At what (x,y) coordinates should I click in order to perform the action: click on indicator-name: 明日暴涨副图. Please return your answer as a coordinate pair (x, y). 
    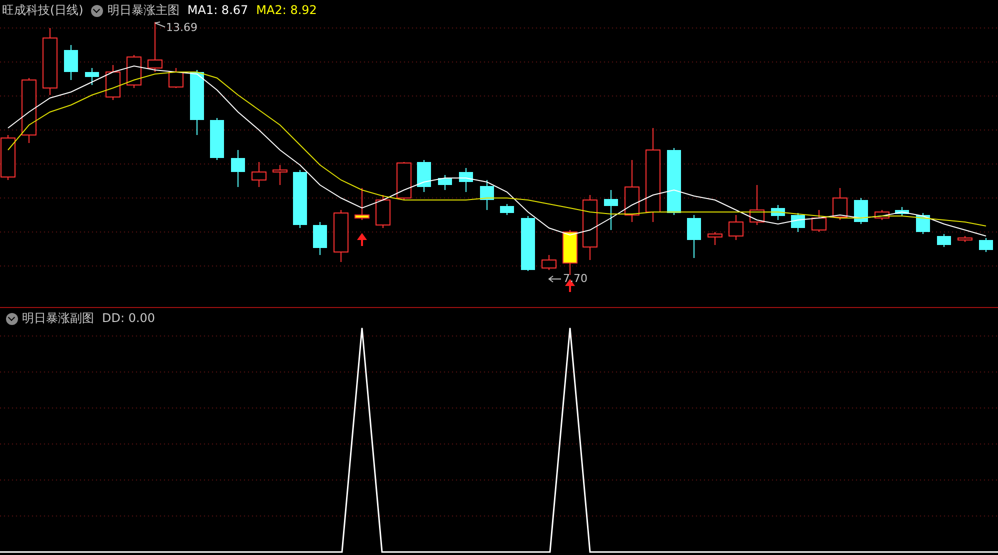
    Looking at the image, I should click on (58, 318).